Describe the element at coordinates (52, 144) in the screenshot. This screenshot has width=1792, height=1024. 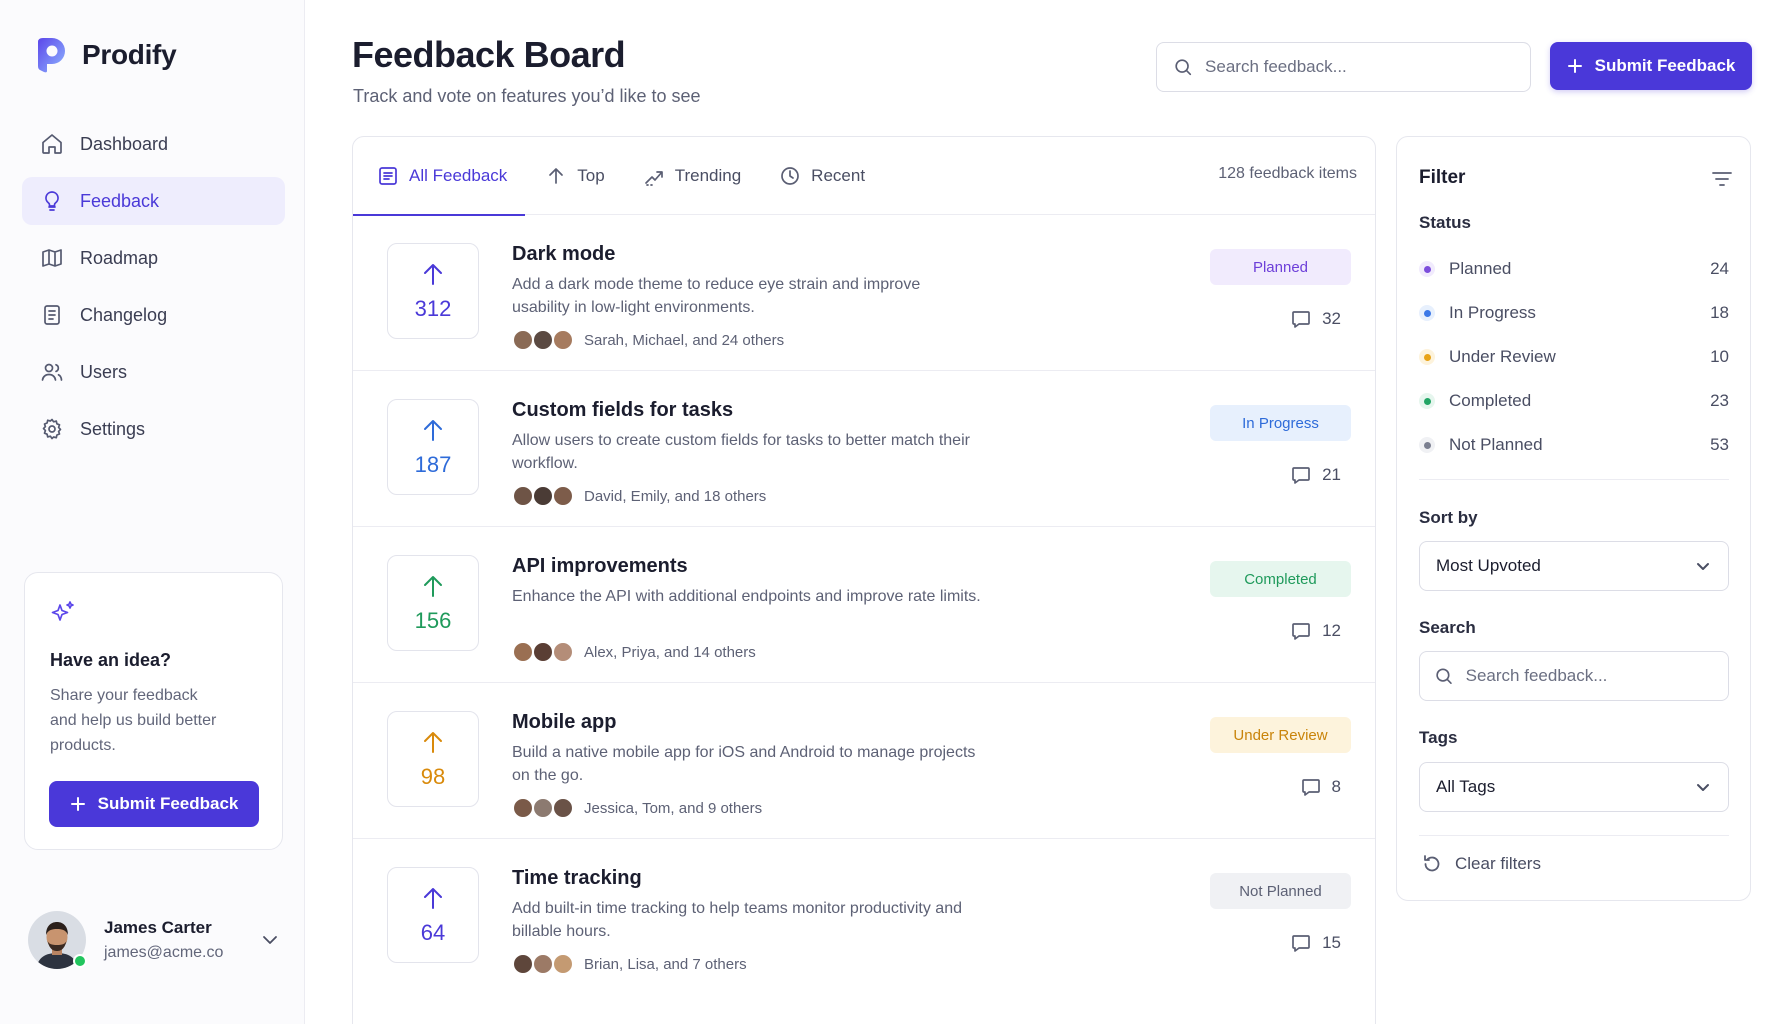
I see `home-icon` at that location.